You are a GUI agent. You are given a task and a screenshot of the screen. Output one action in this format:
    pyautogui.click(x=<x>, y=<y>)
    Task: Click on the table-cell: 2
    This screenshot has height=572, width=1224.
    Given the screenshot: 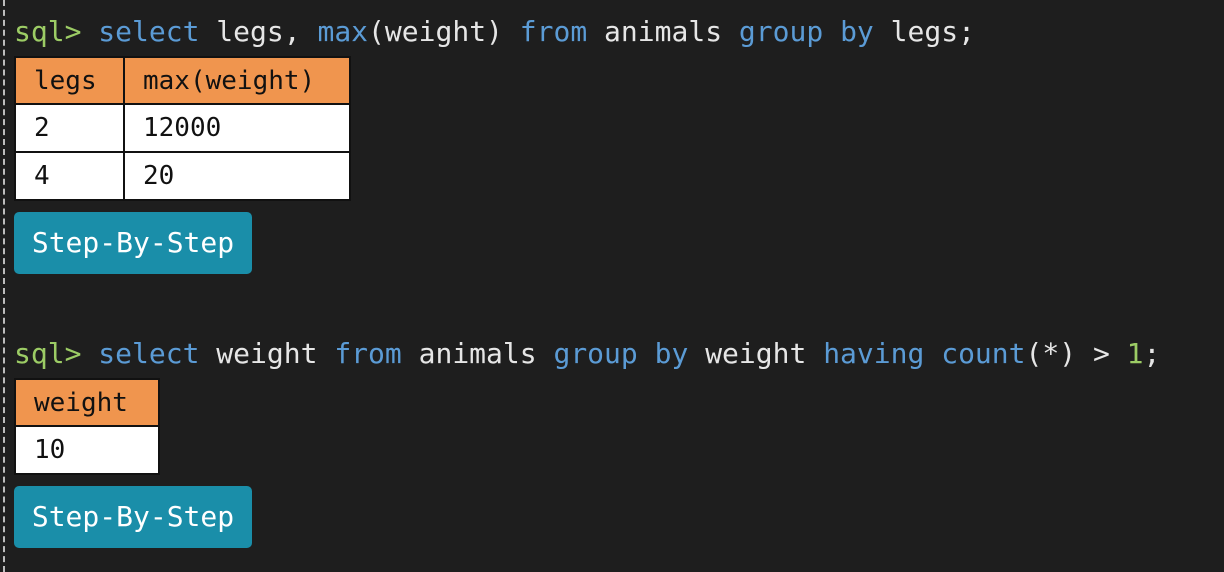 What is the action you would take?
    pyautogui.click(x=69, y=128)
    